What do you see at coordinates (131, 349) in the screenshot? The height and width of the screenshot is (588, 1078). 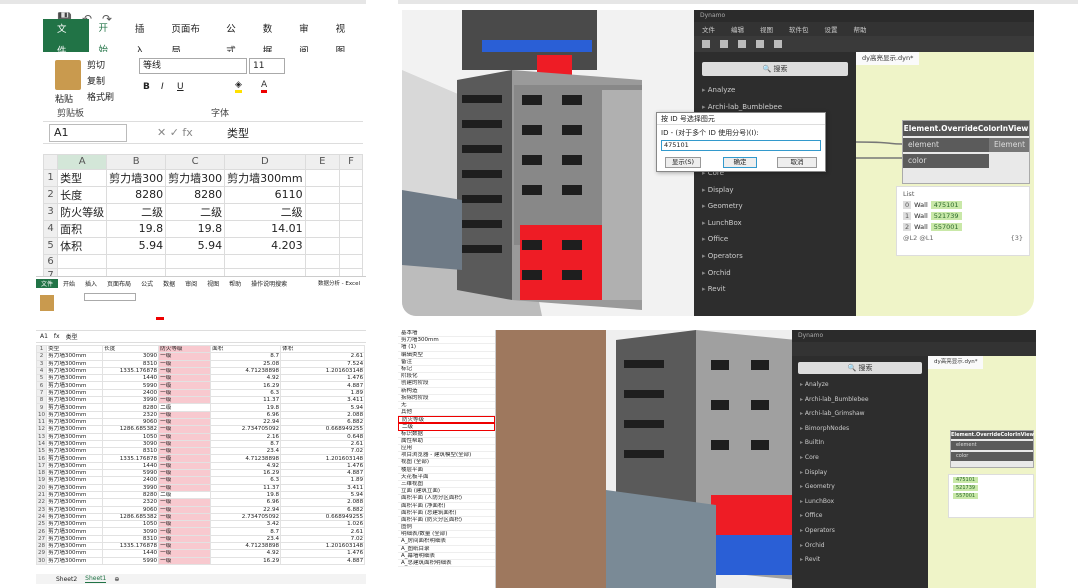 I see `column-header-cell: 长度` at bounding box center [131, 349].